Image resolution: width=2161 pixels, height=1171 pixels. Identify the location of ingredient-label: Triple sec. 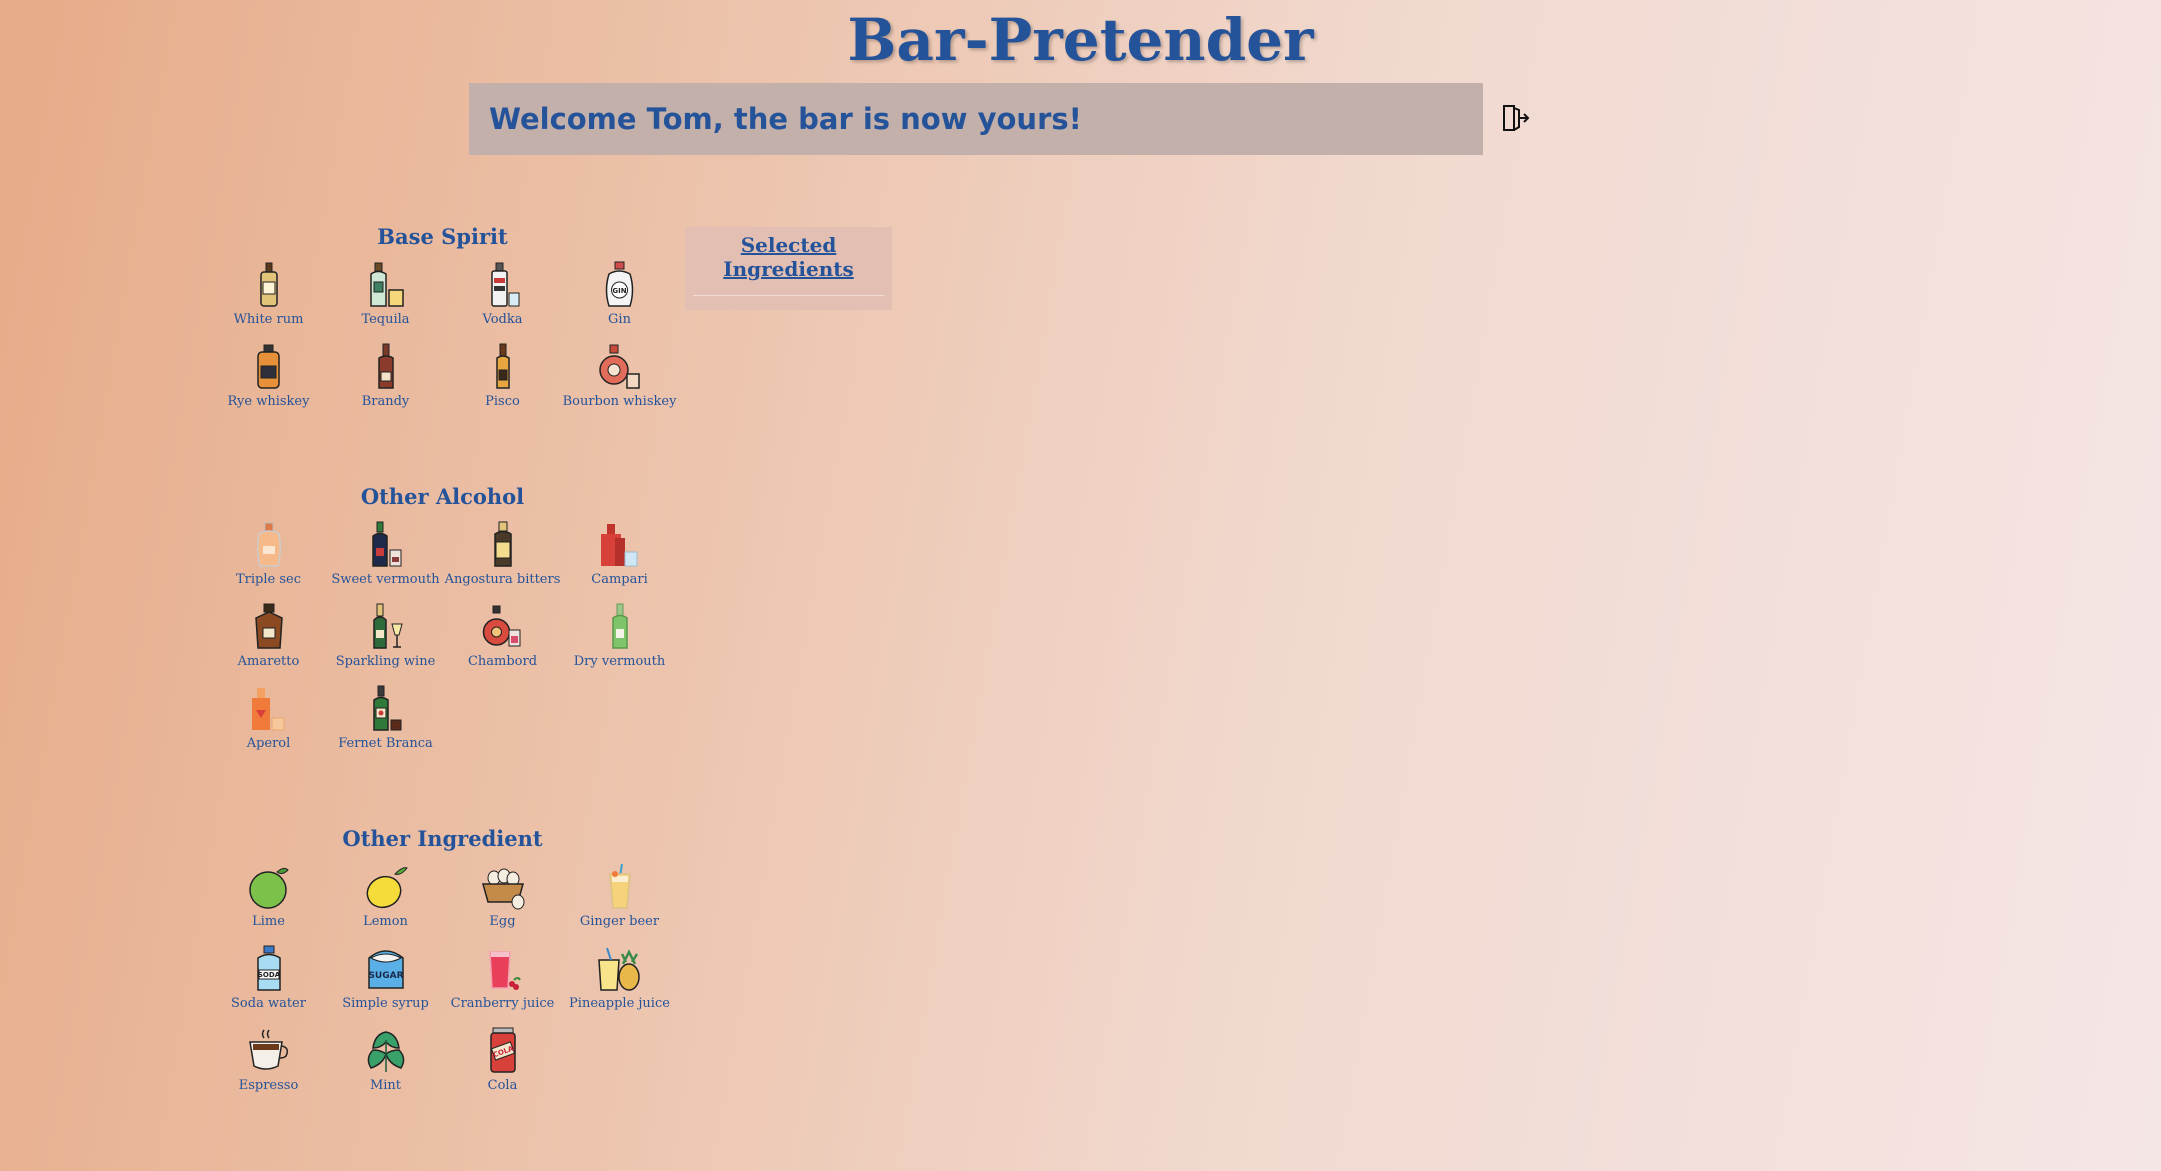
(268, 579).